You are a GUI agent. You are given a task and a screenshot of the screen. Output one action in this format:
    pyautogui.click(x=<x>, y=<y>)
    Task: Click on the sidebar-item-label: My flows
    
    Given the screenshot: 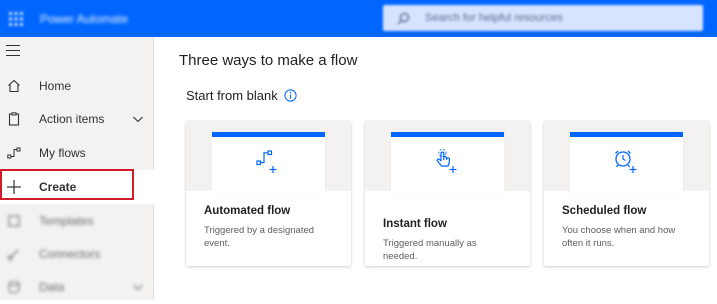 What is the action you would take?
    pyautogui.click(x=62, y=153)
    